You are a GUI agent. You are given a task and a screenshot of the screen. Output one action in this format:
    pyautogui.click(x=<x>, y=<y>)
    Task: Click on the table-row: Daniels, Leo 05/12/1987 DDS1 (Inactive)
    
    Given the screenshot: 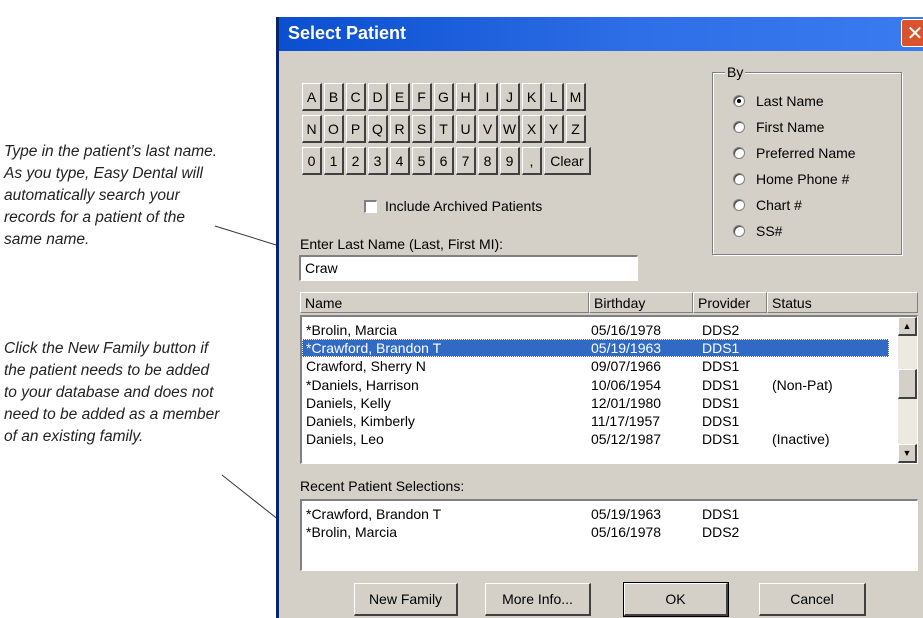 What is the action you would take?
    pyautogui.click(x=595, y=439)
    